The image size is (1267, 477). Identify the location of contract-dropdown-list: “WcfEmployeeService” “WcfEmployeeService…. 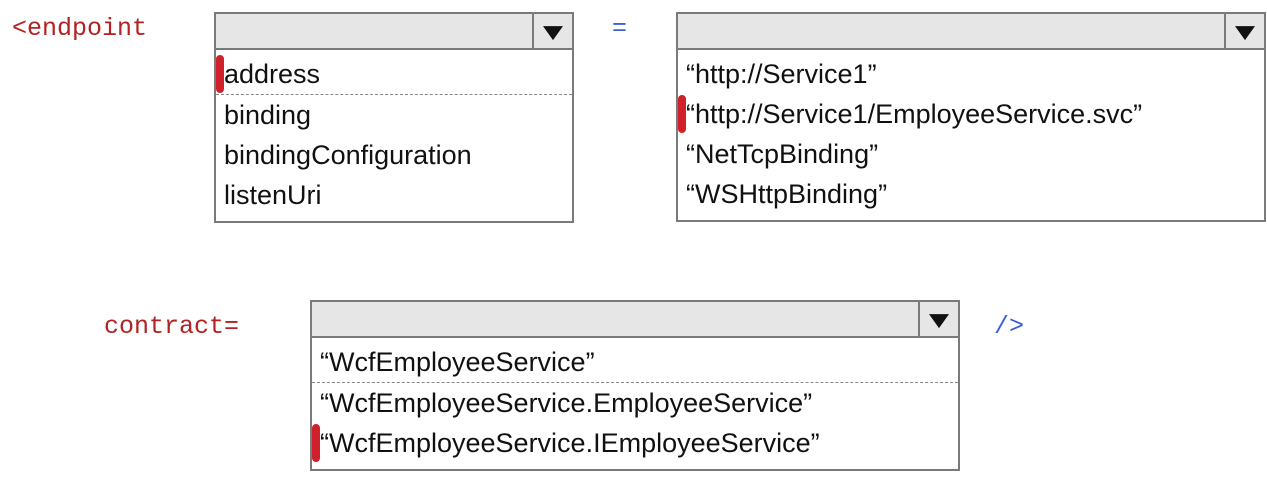
(635, 404).